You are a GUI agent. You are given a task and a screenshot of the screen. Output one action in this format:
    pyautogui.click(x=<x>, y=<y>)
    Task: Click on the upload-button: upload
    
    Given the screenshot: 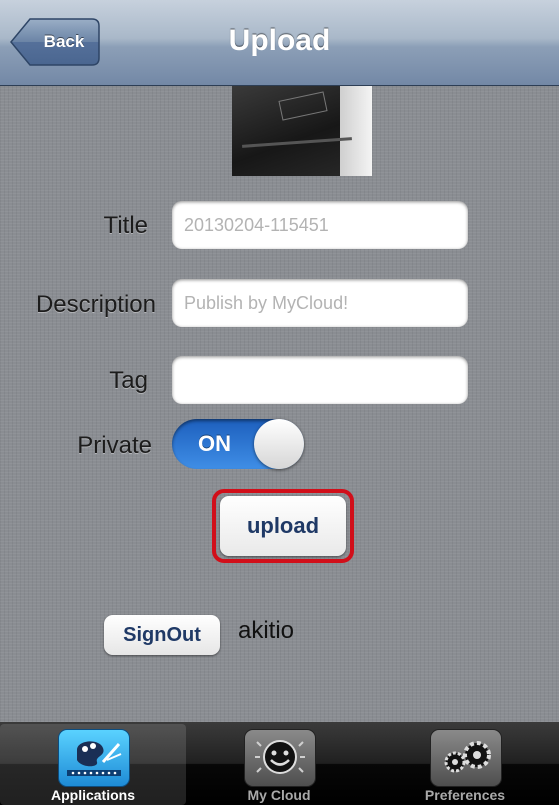 What is the action you would take?
    pyautogui.click(x=283, y=526)
    